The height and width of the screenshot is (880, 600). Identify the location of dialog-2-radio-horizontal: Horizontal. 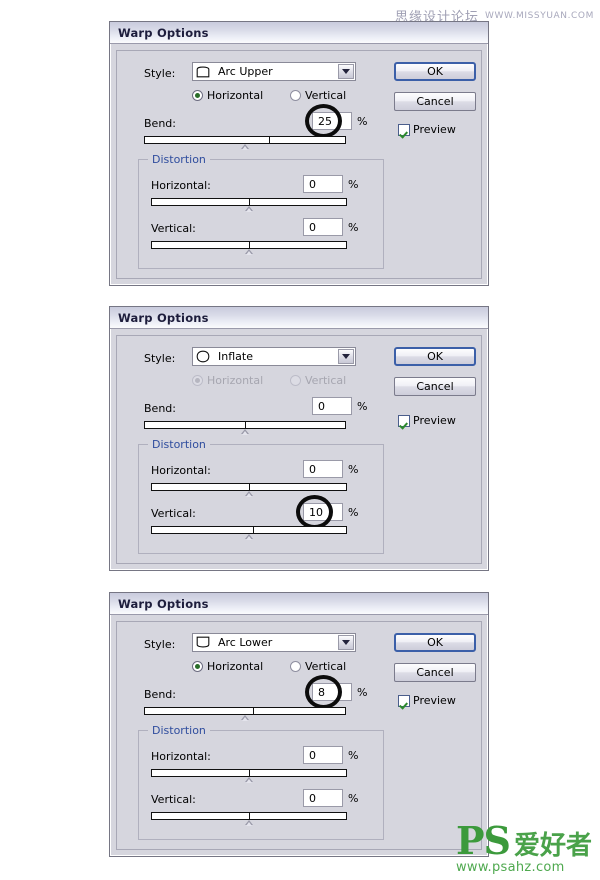
(227, 380).